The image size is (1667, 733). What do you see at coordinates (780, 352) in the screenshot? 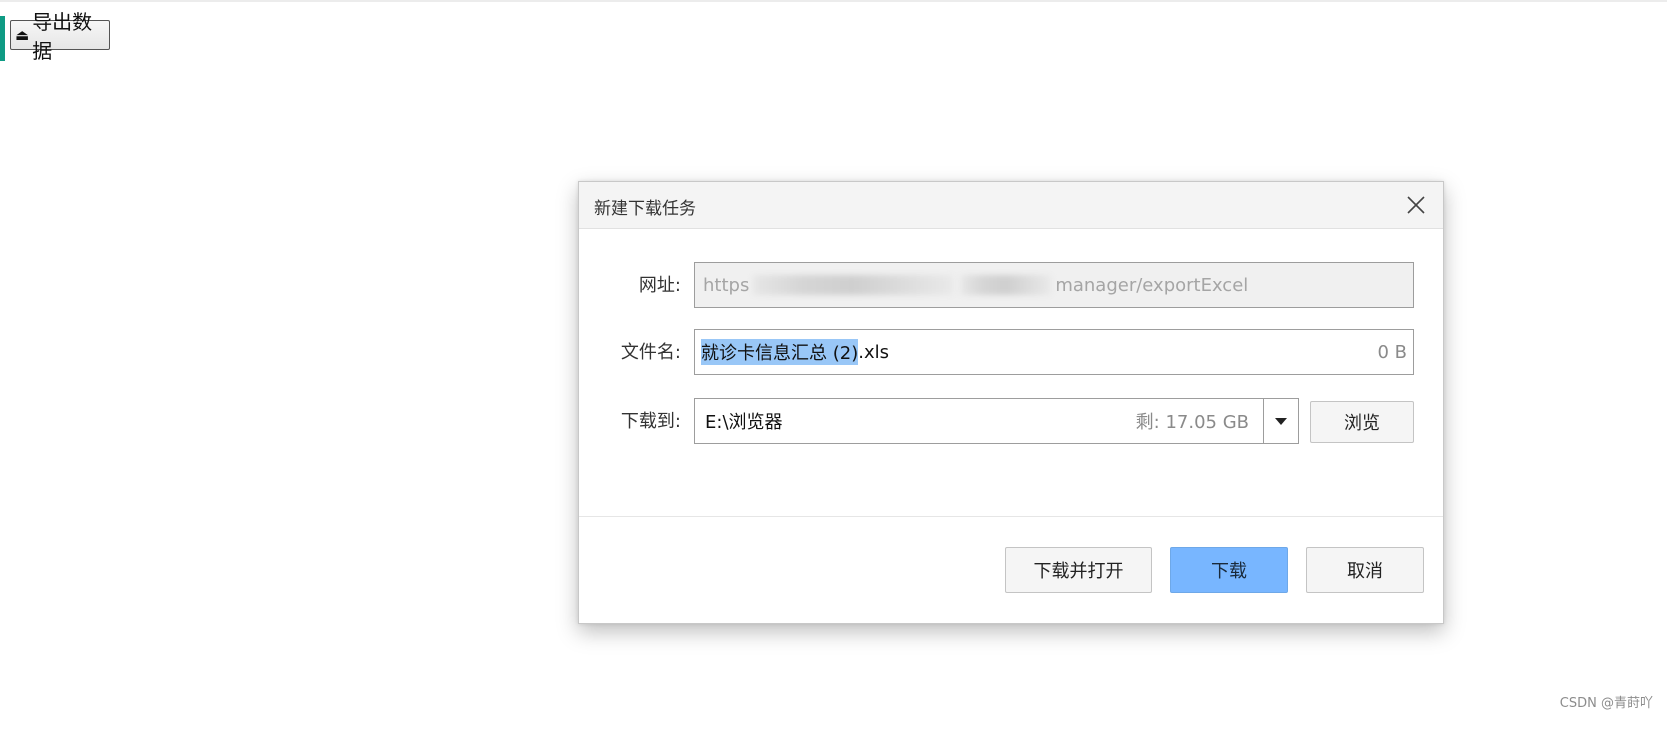
I see `filename-selected: 就诊卡信息汇总 (2)` at bounding box center [780, 352].